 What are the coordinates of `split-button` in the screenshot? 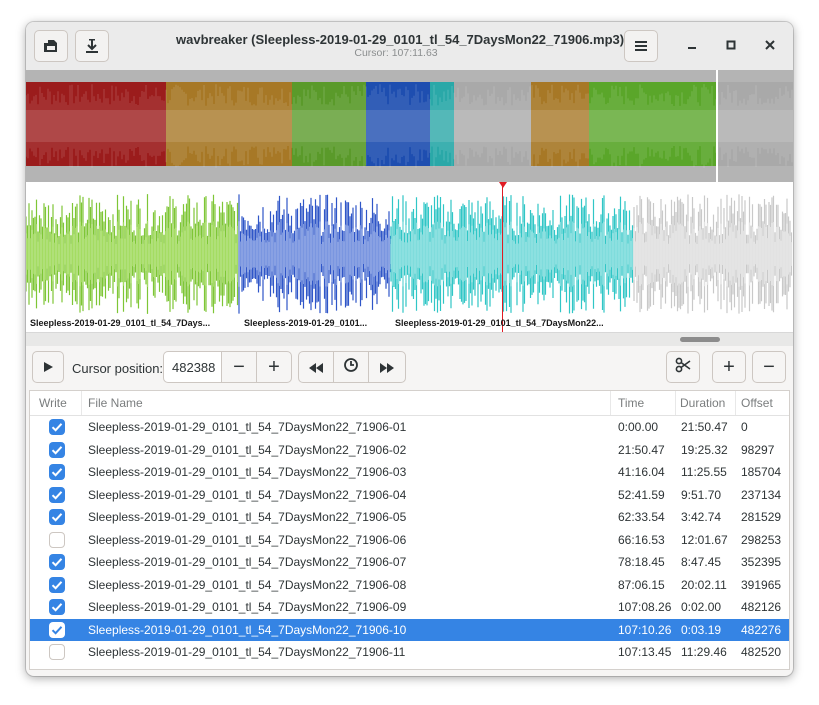 It's located at (683, 367).